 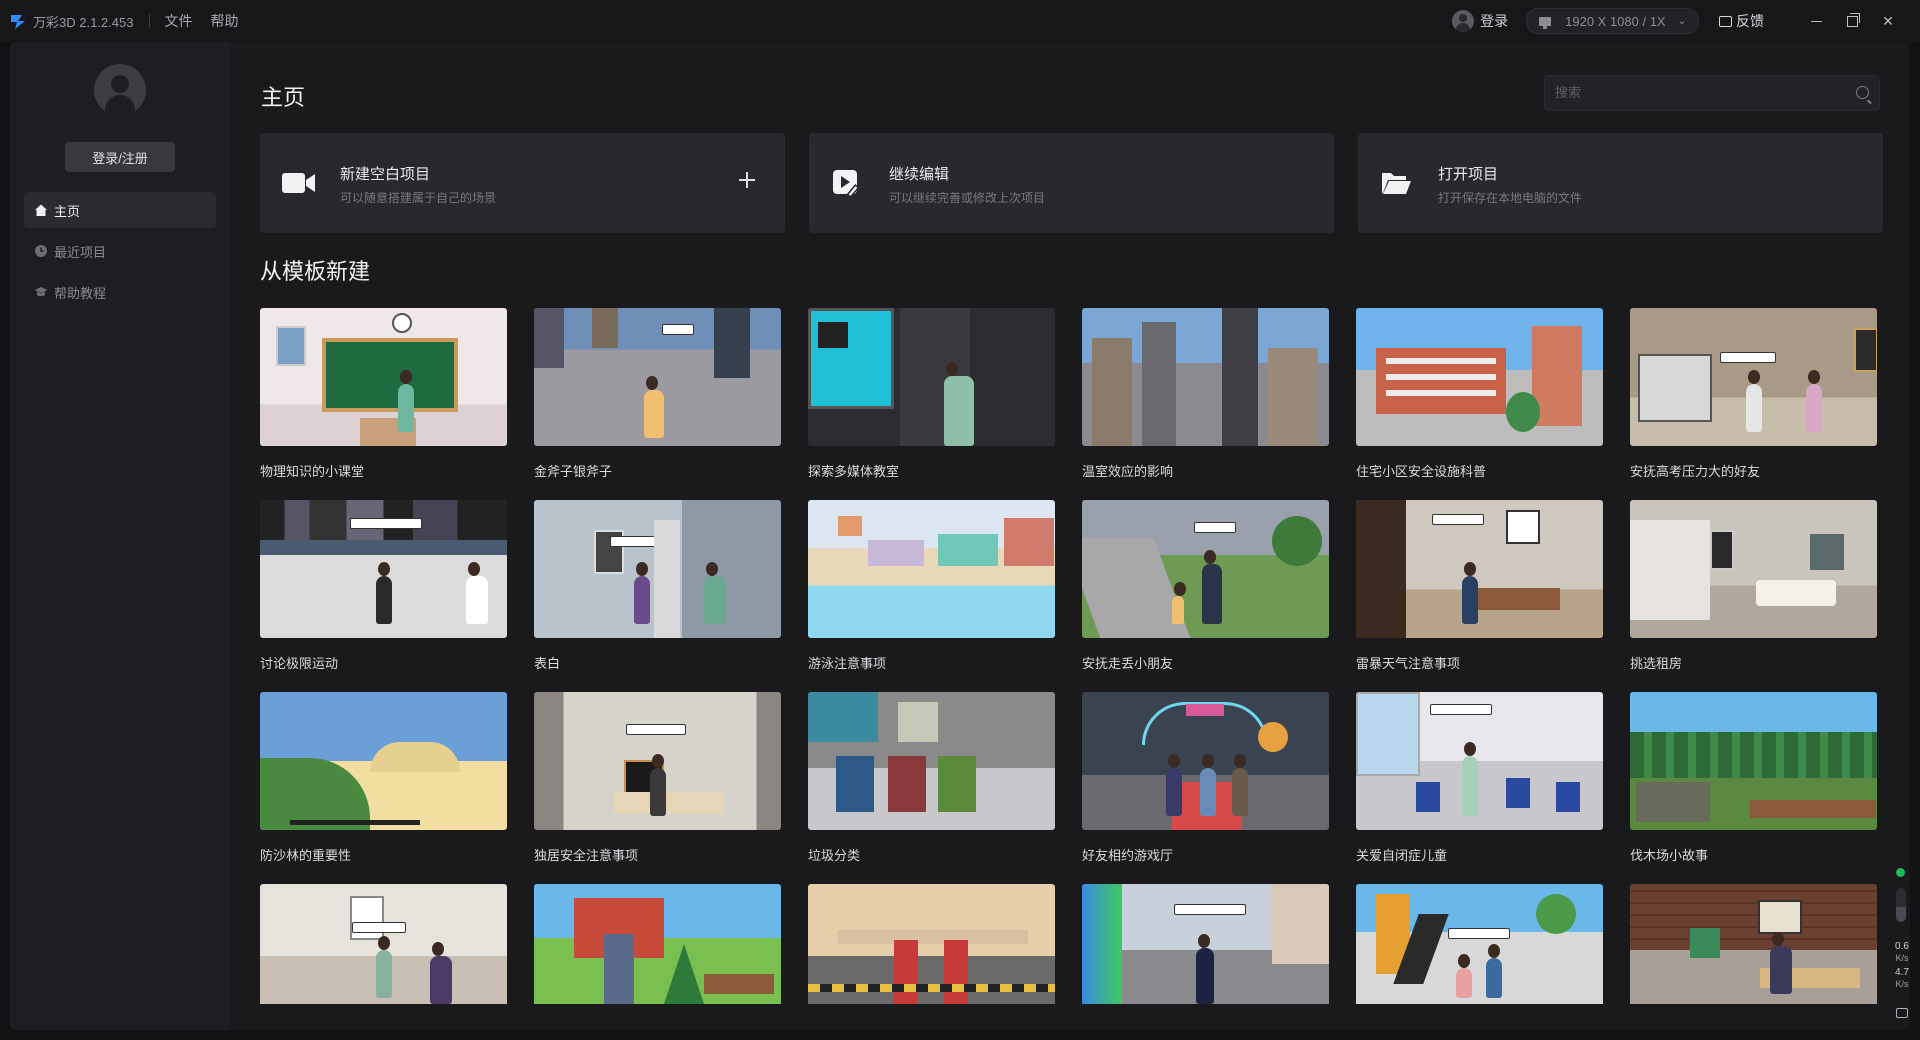 I want to click on folder-open-icon, so click(x=1396, y=183).